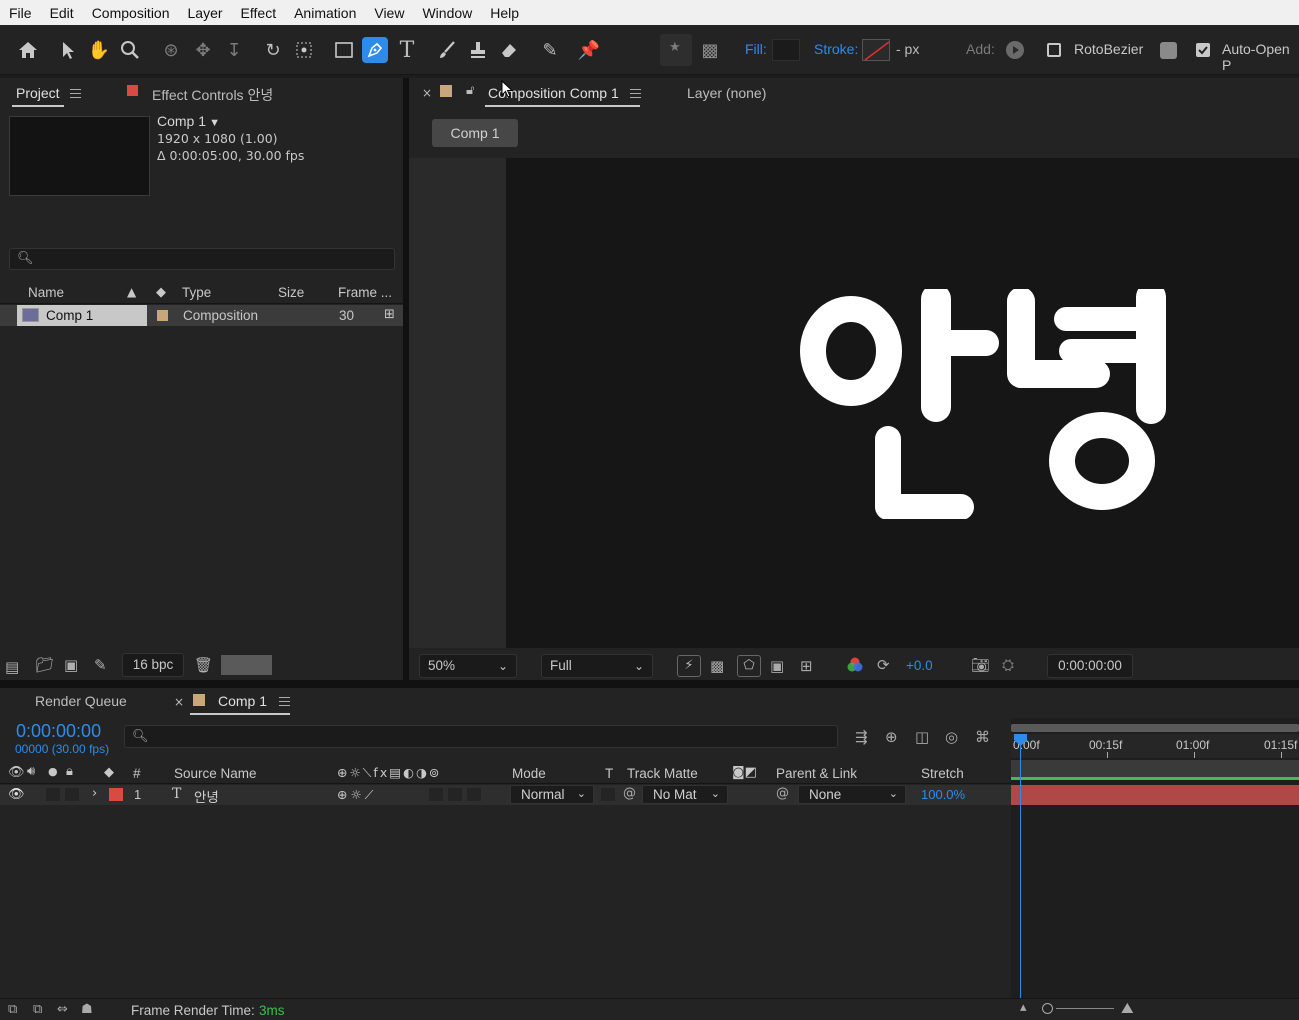  I want to click on work-area-bar, so click(1155, 770).